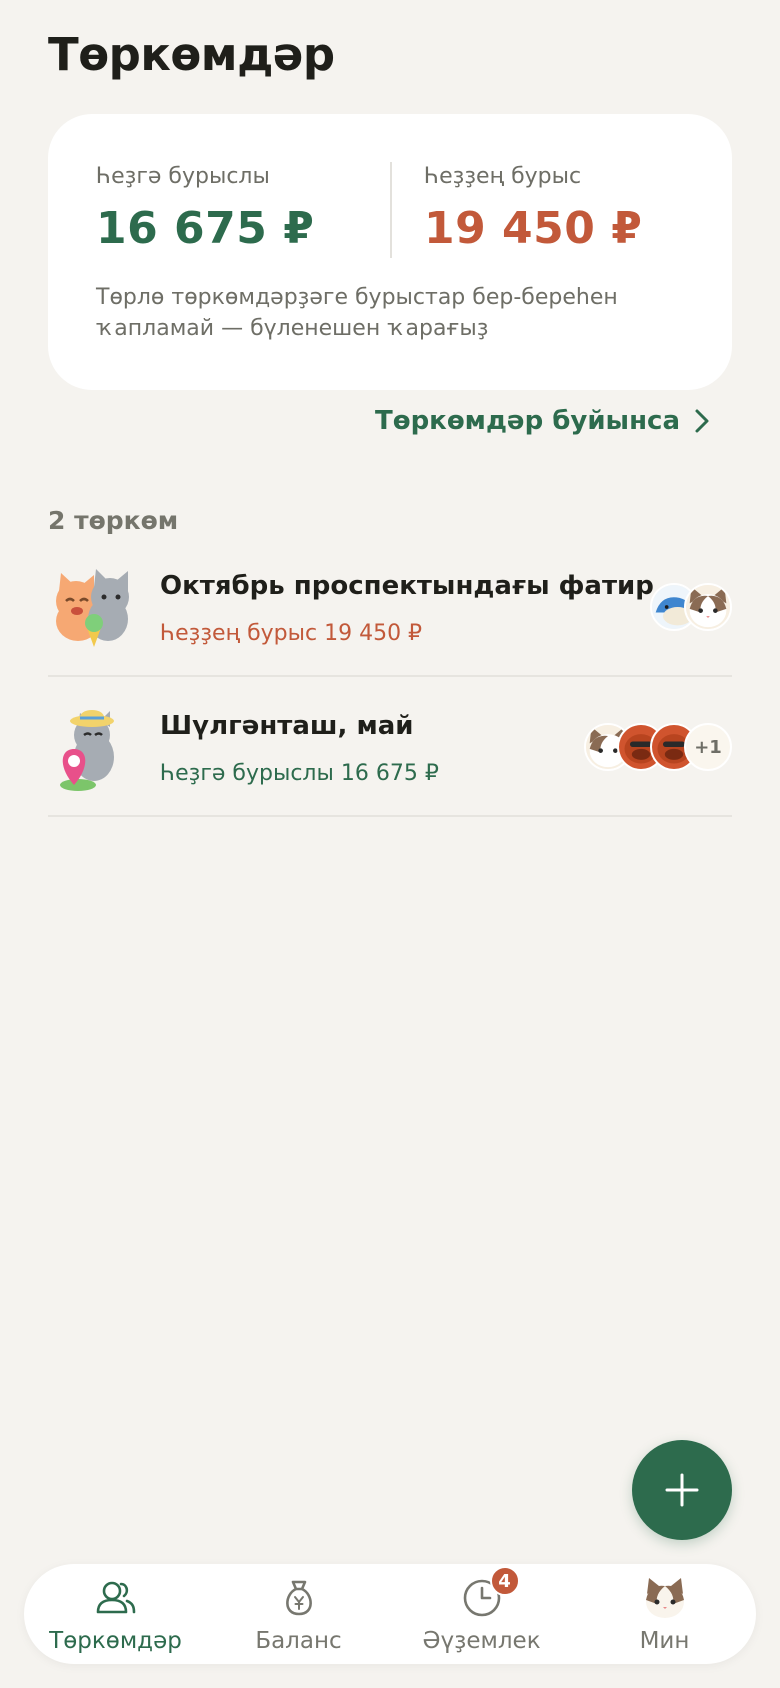 The height and width of the screenshot is (1688, 780). I want to click on you-owe-amount: 19 450 ₽, so click(533, 228).